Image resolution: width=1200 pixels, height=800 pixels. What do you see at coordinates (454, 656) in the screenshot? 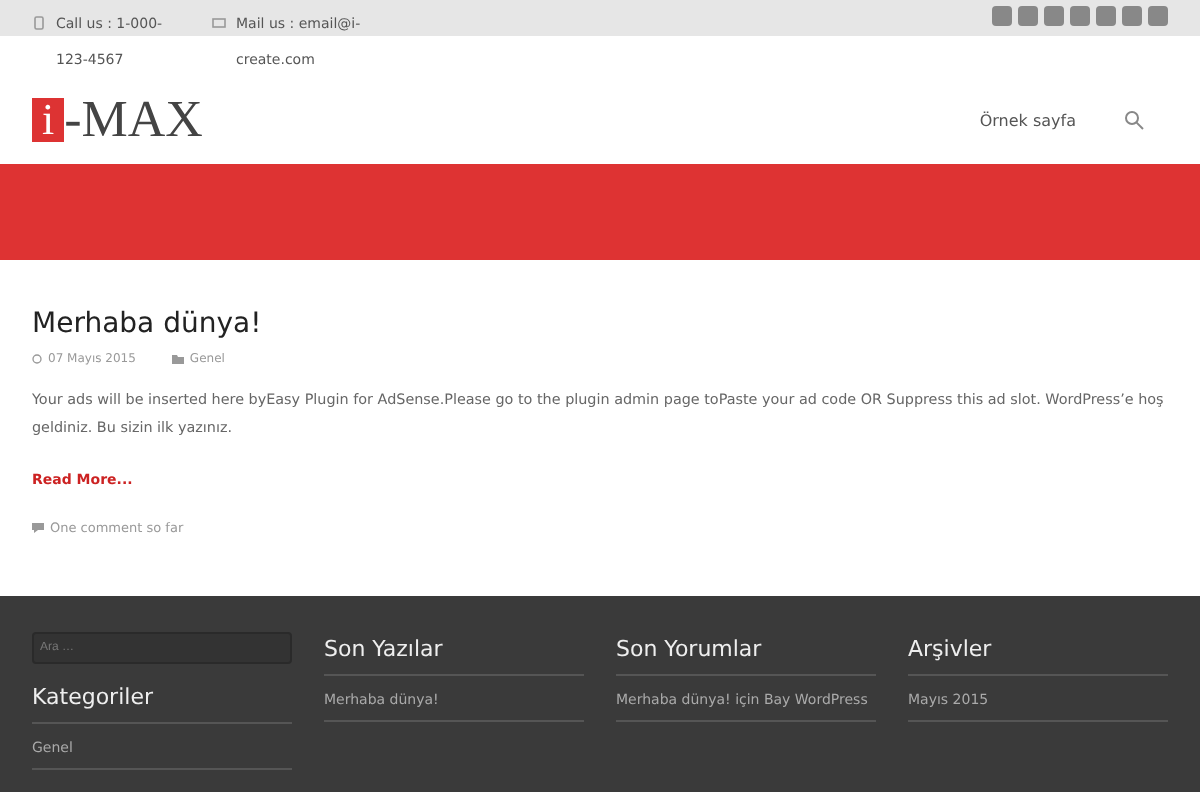
I see `widget-title: Son Yazılar` at bounding box center [454, 656].